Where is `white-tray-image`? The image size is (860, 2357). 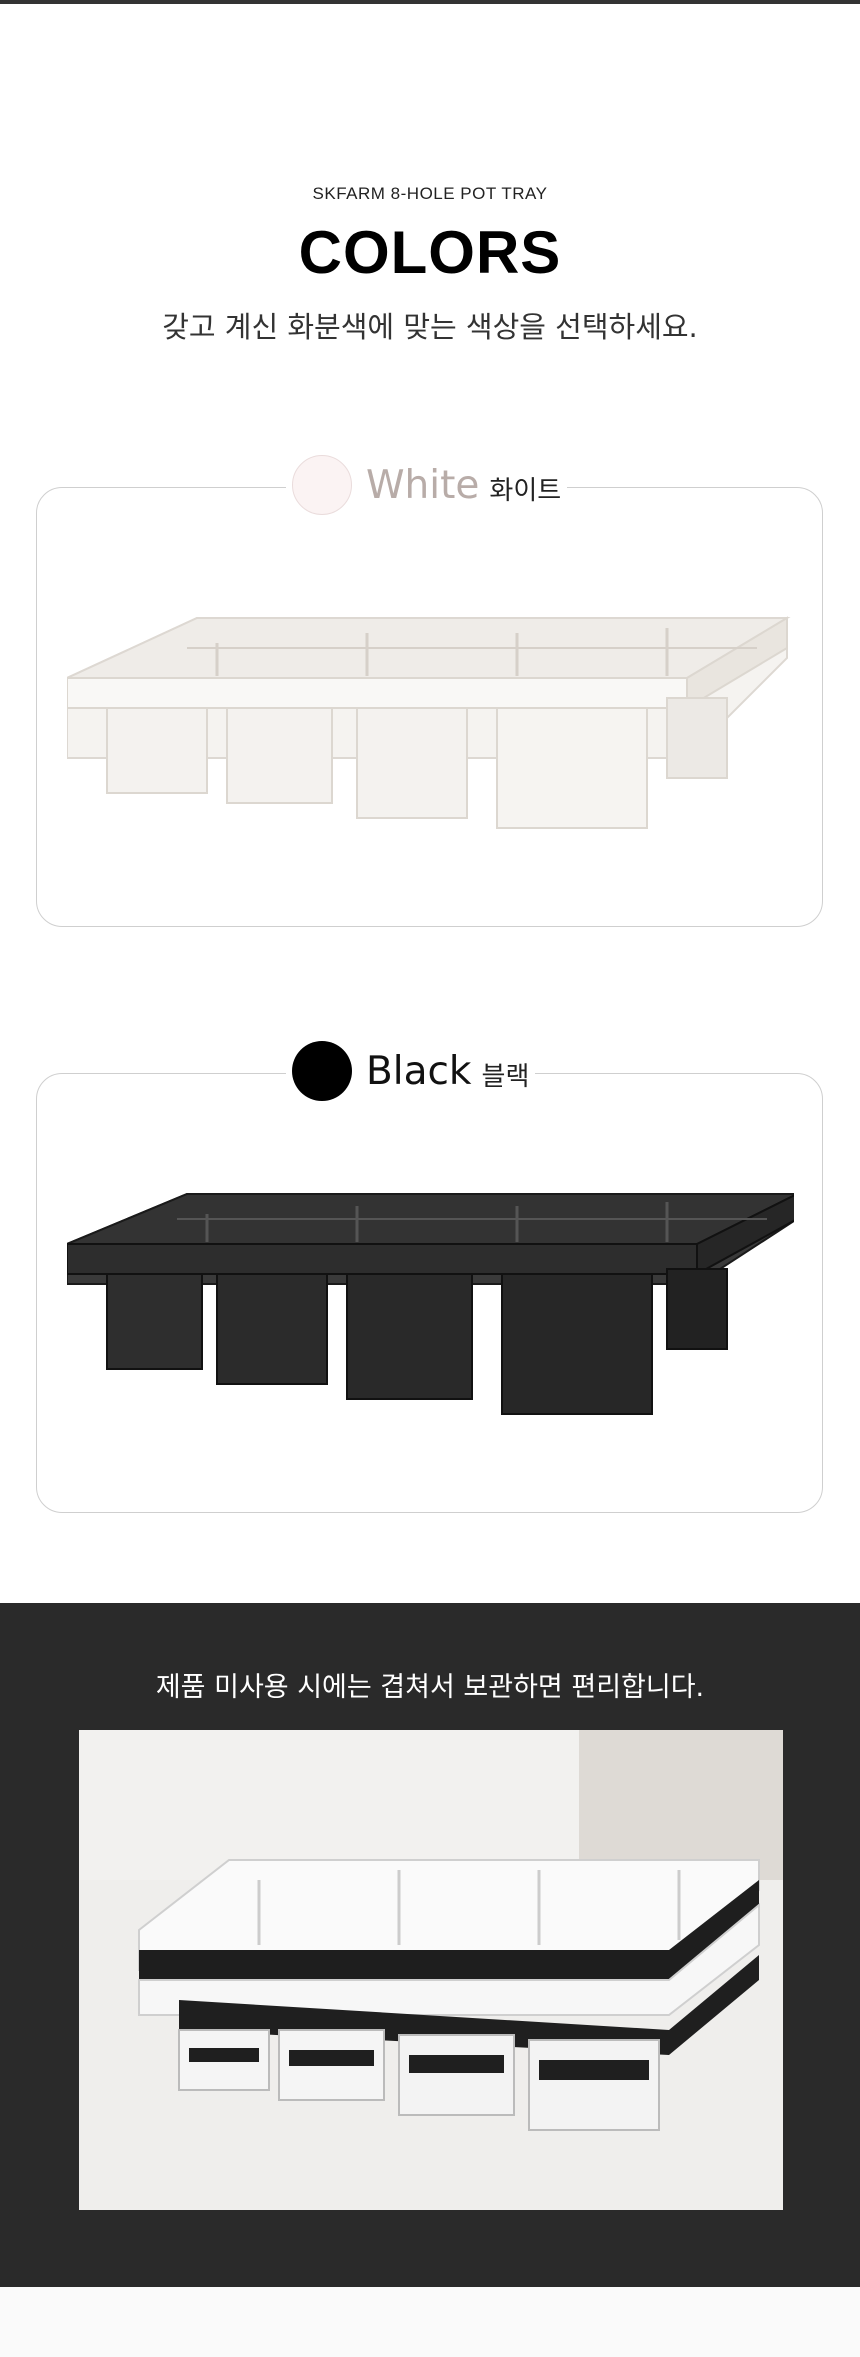
white-tray-image is located at coordinates (429, 722).